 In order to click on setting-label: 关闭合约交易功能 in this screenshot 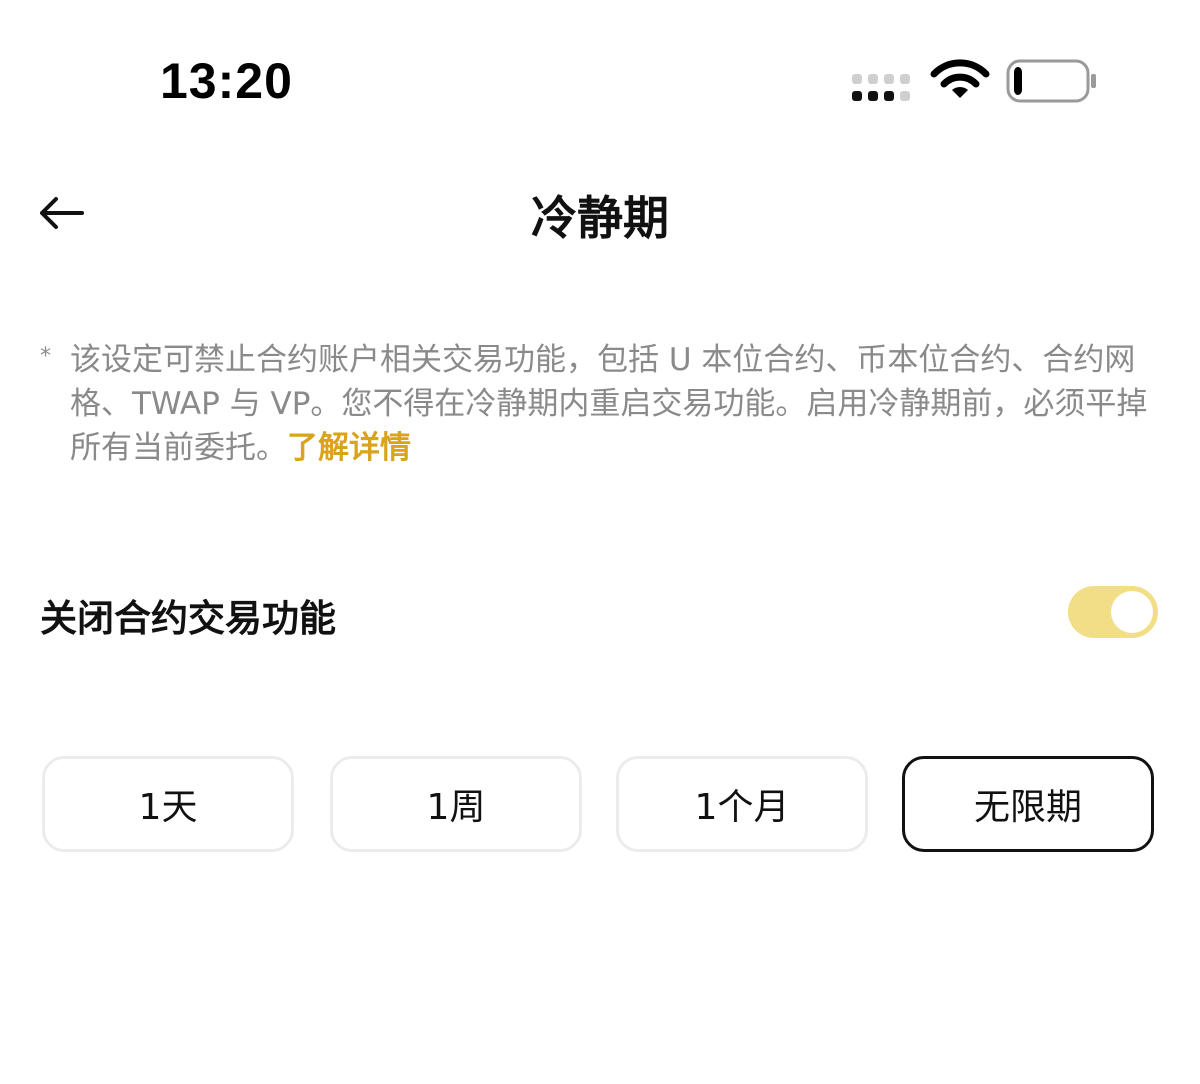, I will do `click(188, 618)`.